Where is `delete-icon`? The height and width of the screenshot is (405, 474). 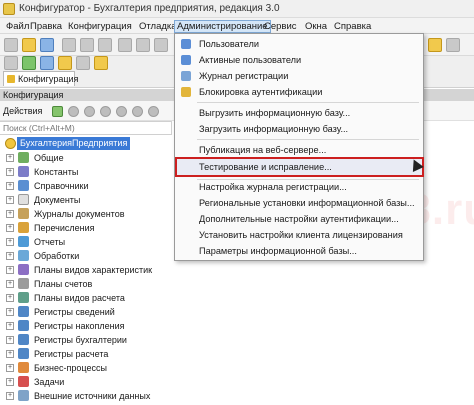 delete-icon is located at coordinates (89, 111).